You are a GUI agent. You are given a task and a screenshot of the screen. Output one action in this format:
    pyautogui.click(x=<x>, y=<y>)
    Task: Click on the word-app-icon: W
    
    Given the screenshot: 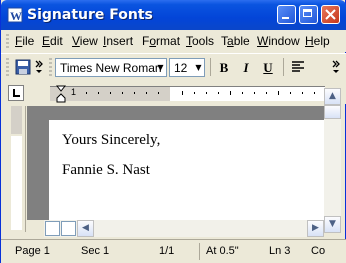 What is the action you would take?
    pyautogui.click(x=15, y=15)
    